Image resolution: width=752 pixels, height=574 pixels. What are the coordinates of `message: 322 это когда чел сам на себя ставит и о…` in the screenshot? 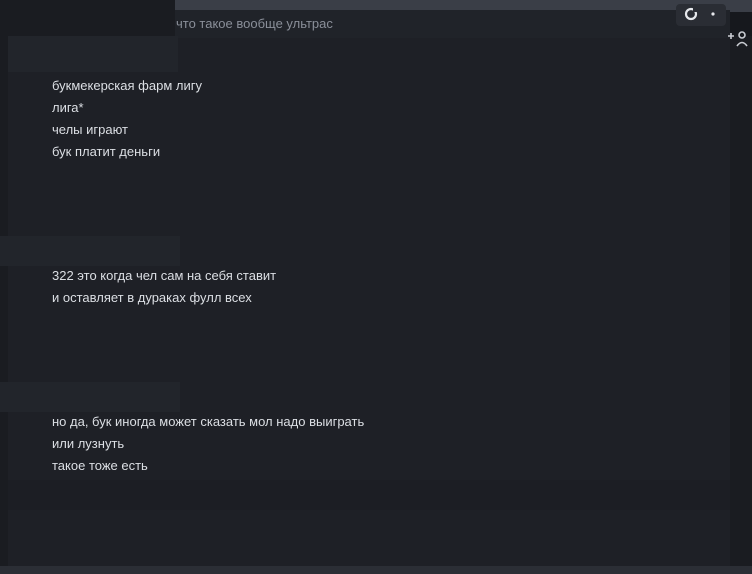 It's located at (164, 287).